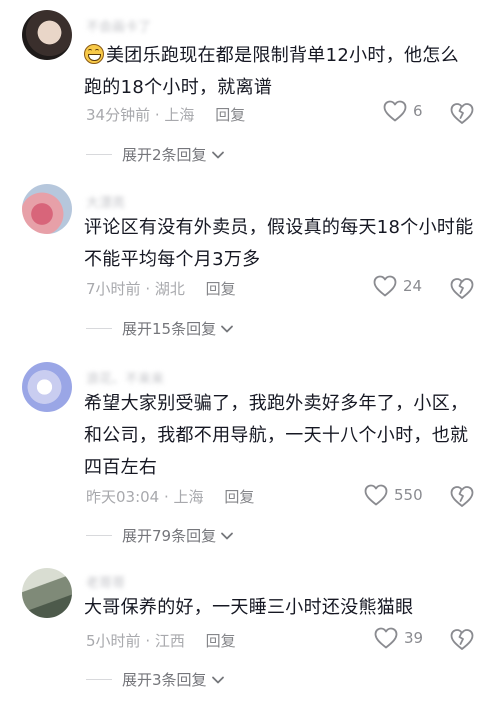 This screenshot has width=500, height=703. I want to click on like-button: 6, so click(403, 111).